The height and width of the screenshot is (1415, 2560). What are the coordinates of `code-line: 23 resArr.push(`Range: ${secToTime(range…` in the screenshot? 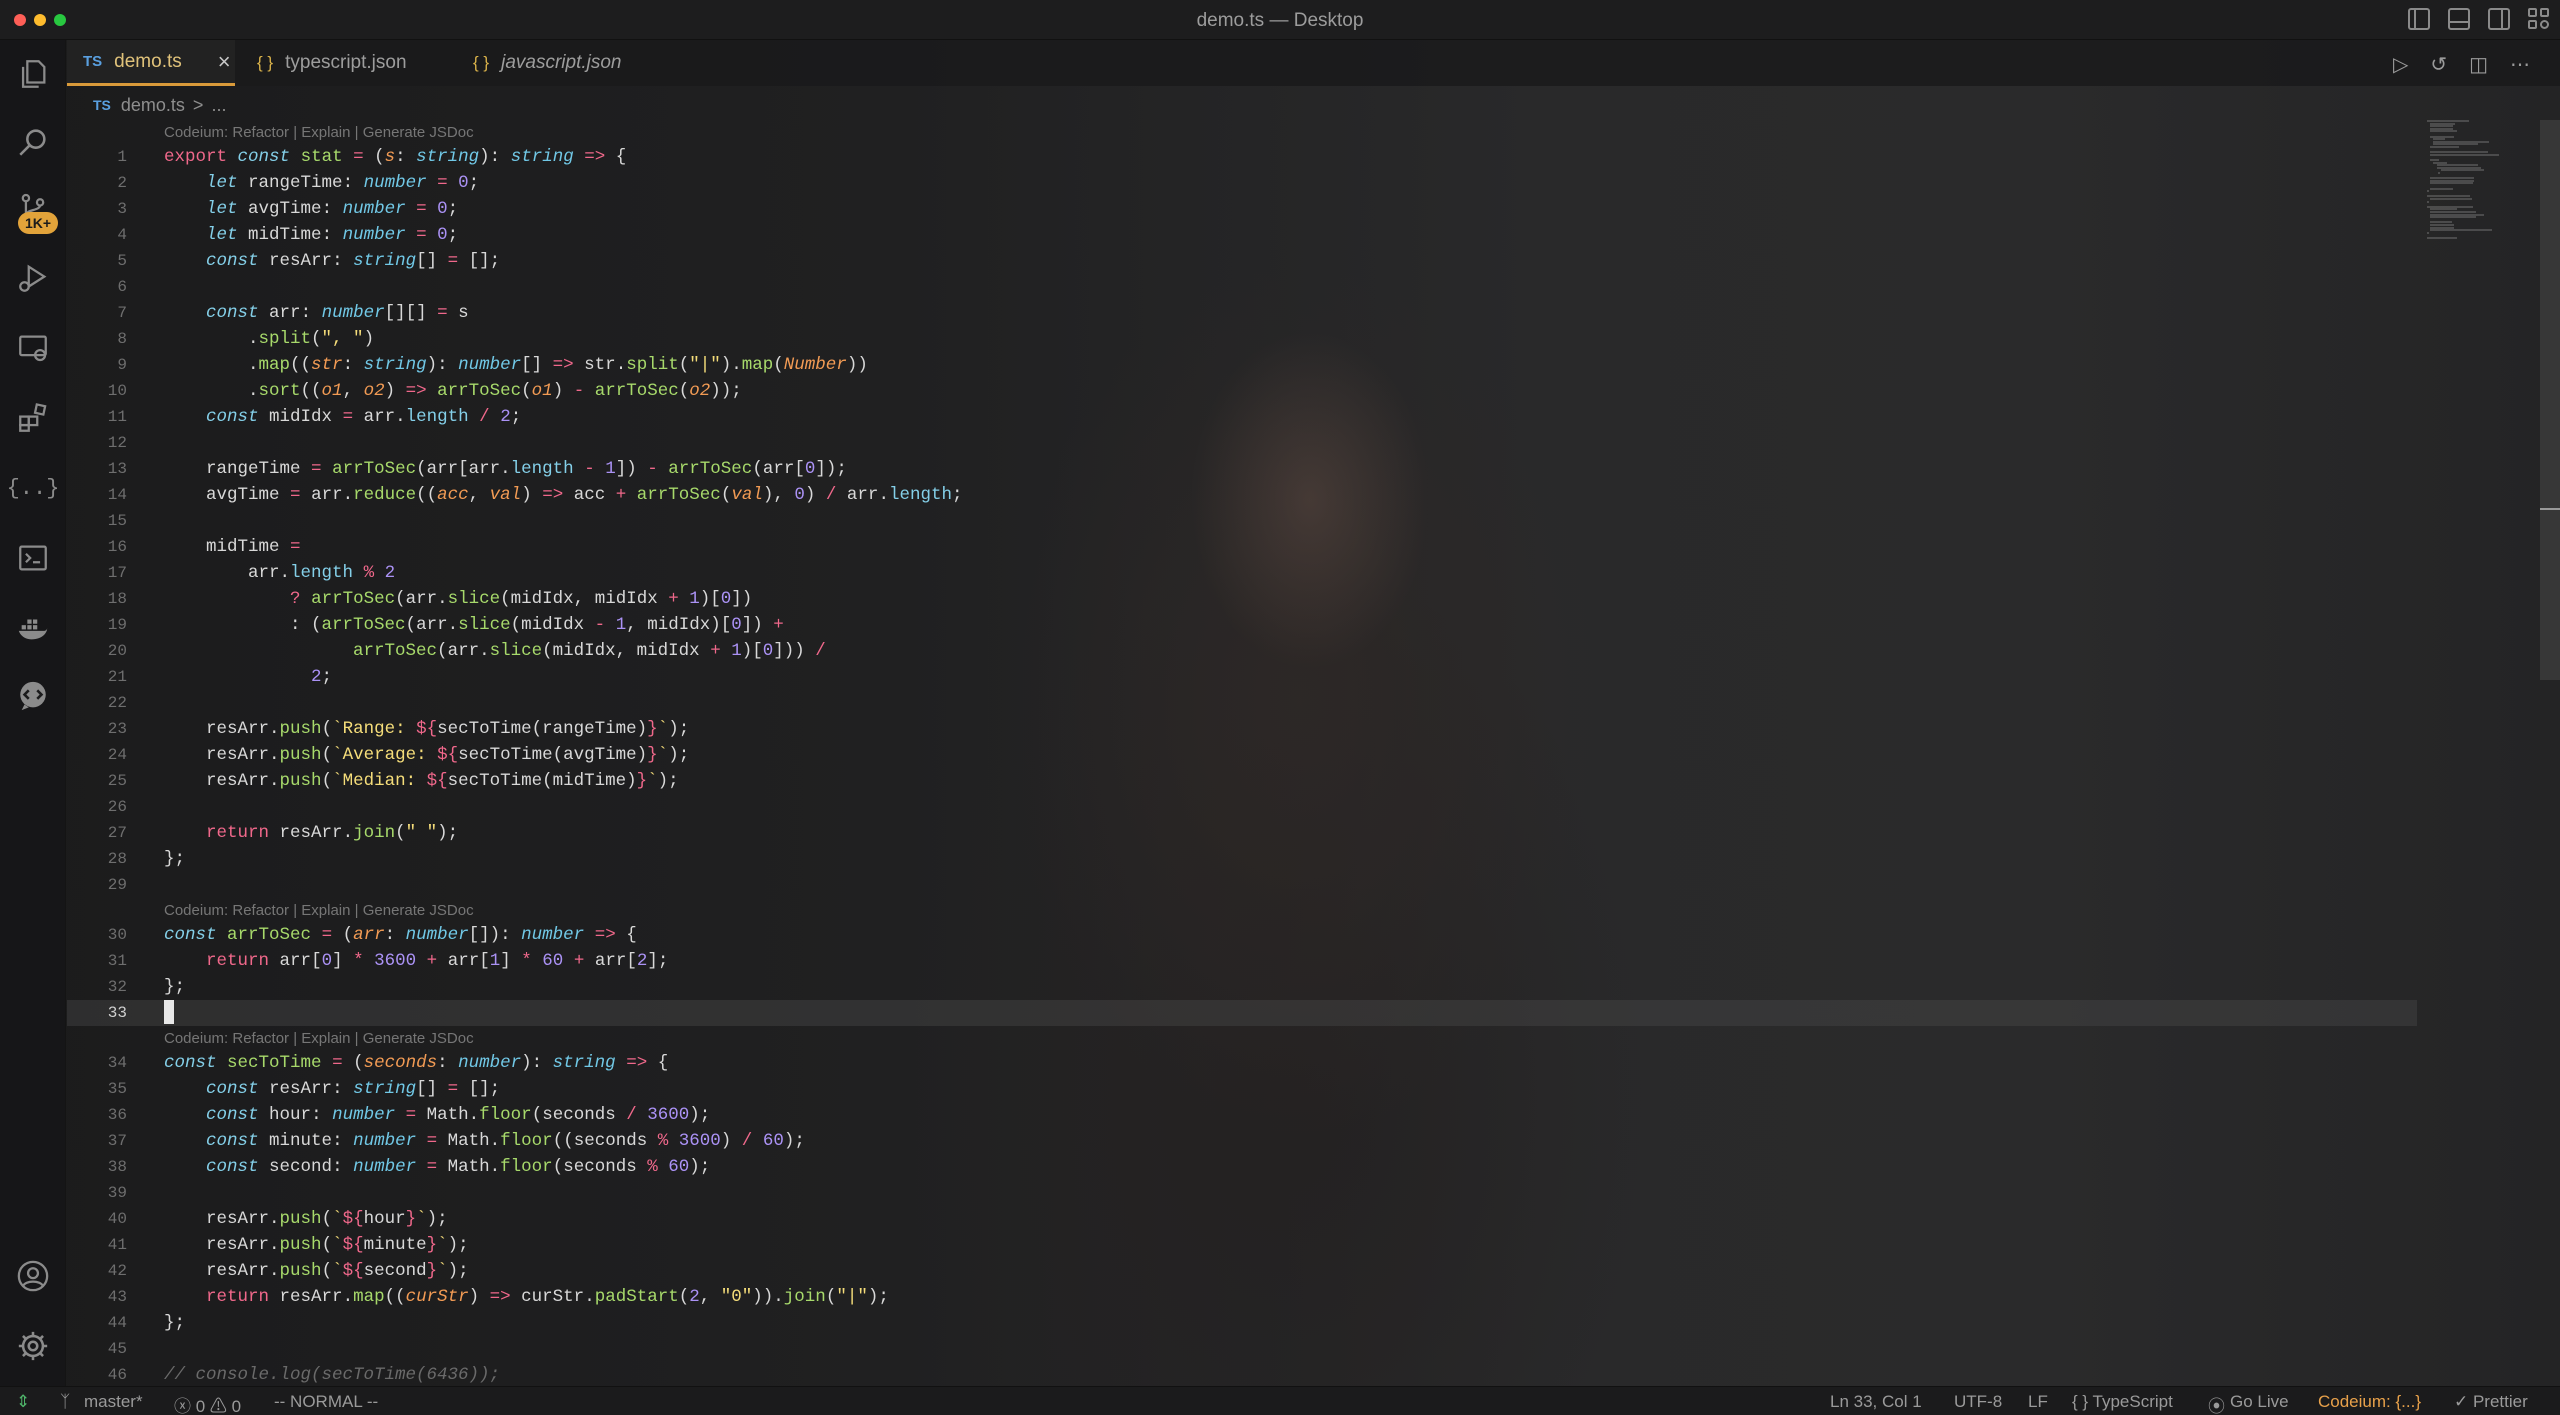 It's located at (1242, 729).